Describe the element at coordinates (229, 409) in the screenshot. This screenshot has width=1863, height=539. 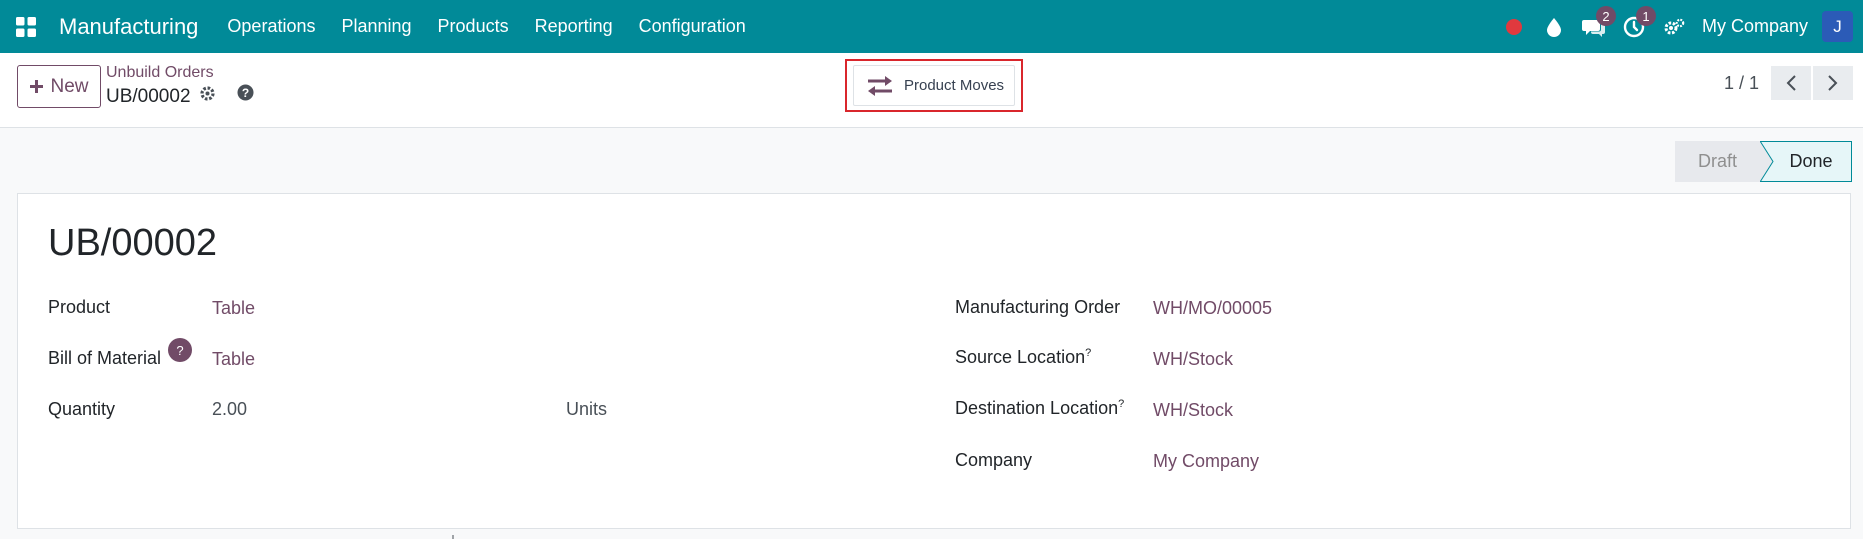
I see `quantity-field: 2.00` at that location.